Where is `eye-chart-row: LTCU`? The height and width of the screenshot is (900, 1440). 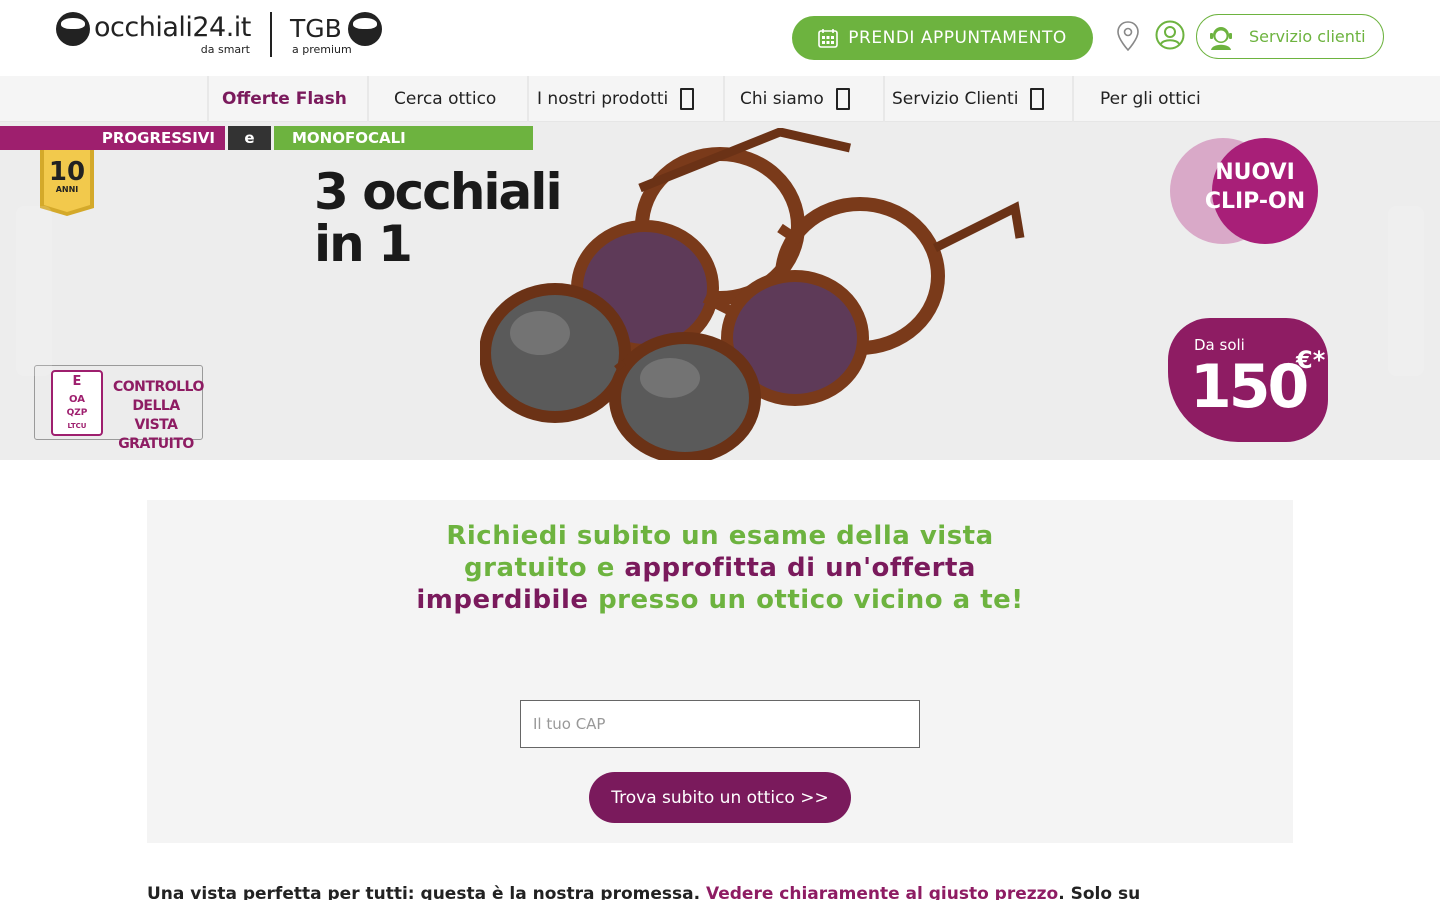
eye-chart-row: LTCU is located at coordinates (77, 426).